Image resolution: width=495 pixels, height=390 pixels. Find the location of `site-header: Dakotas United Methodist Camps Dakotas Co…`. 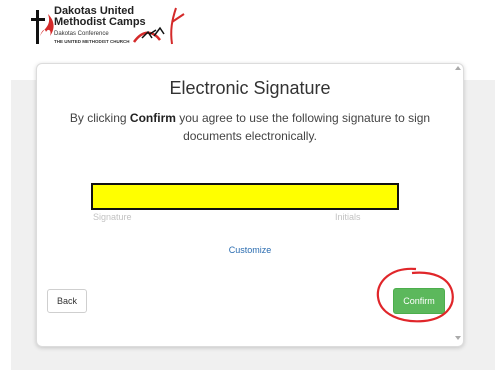

site-header: Dakotas United Methodist Camps Dakotas Co… is located at coordinates (247, 29).